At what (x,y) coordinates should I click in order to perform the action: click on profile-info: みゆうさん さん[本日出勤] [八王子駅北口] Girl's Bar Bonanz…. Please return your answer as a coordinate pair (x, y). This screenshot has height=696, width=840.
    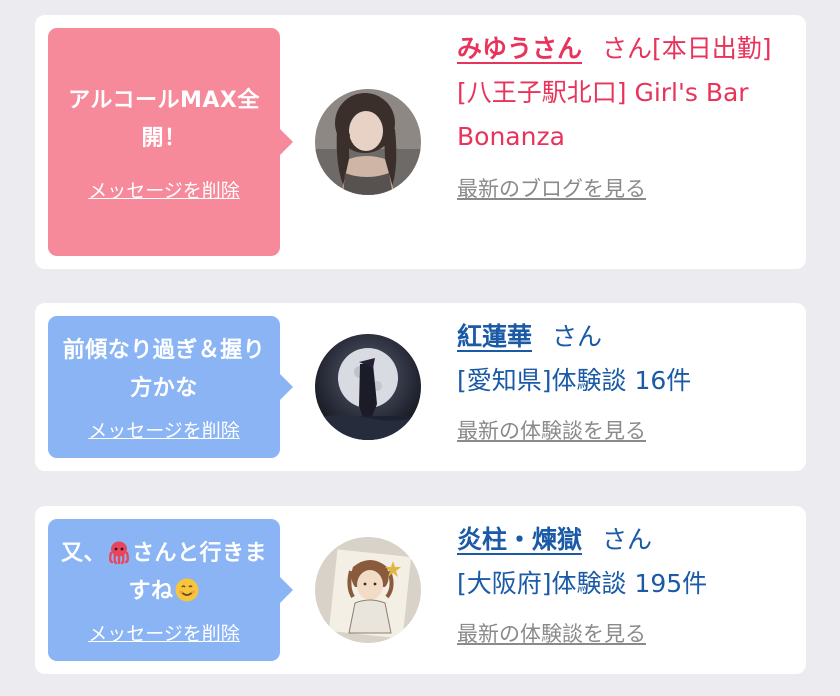
    Looking at the image, I should click on (627, 116).